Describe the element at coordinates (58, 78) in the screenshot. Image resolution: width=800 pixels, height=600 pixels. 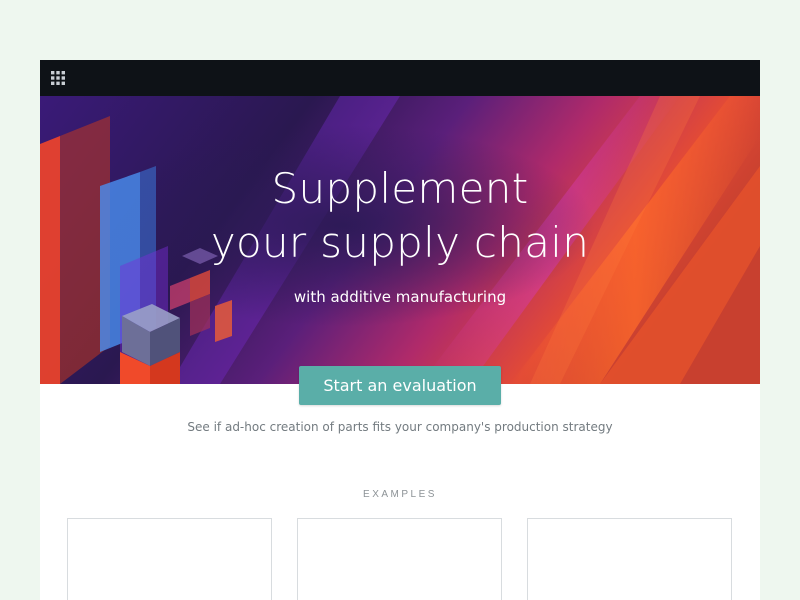
I see `grid-icon` at that location.